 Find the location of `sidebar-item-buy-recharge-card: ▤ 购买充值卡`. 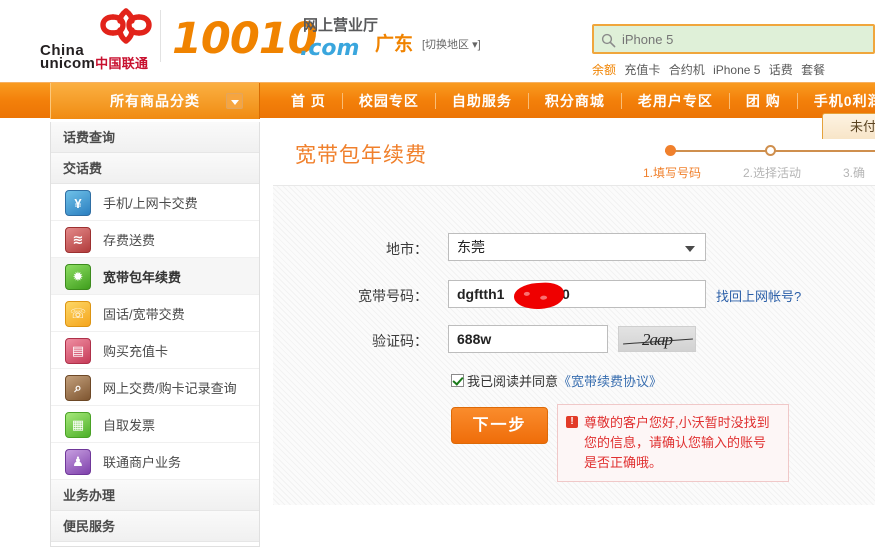

sidebar-item-buy-recharge-card: ▤ 购买充值卡 is located at coordinates (155, 350).